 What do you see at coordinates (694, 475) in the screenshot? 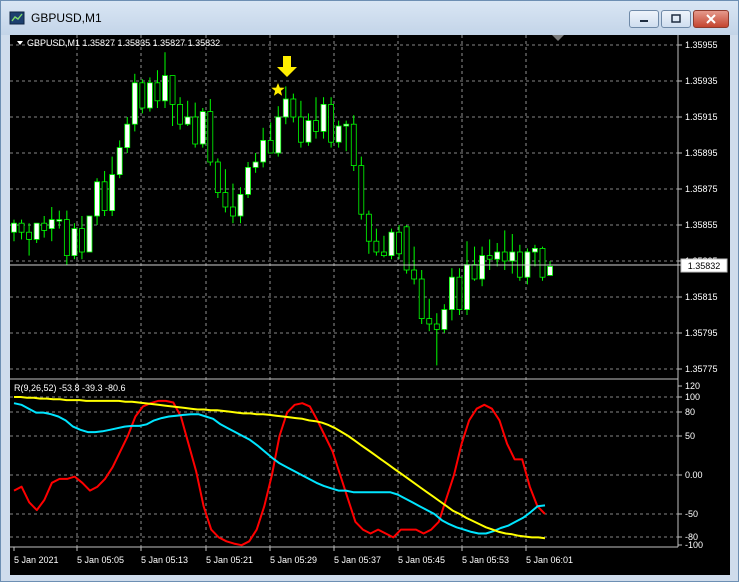
I see `indicator-label: 0.00` at bounding box center [694, 475].